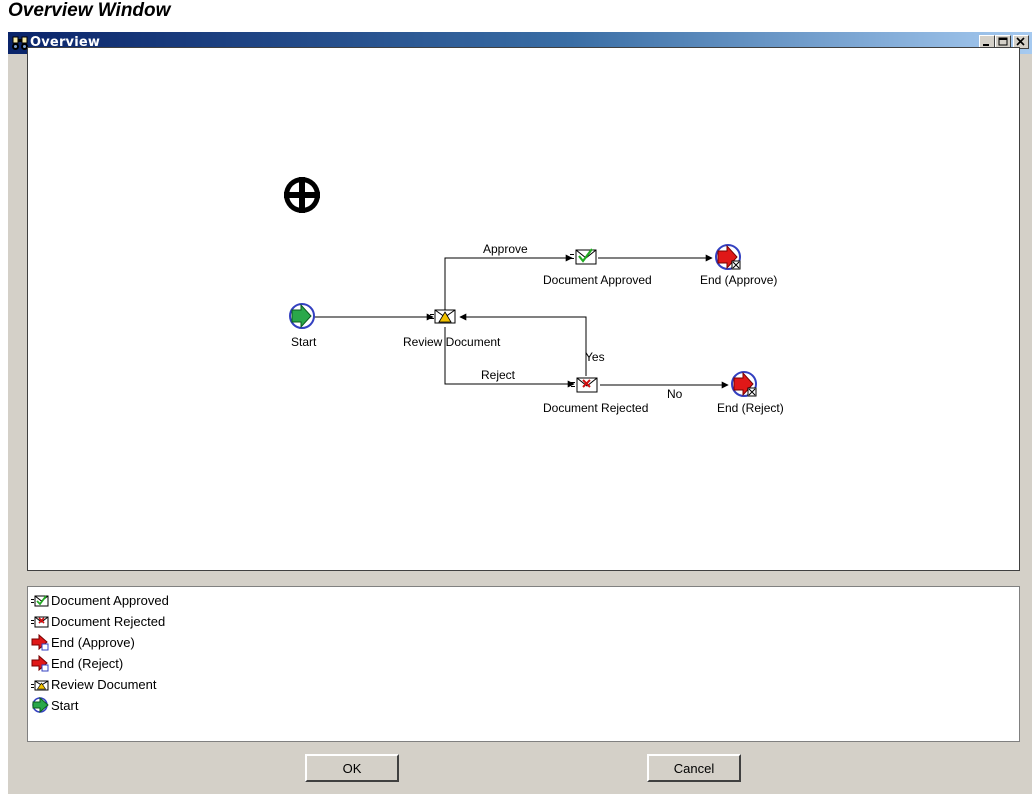 Image resolution: width=1032 pixels, height=794 pixels. I want to click on list-item-label: End (Reject), so click(87, 663).